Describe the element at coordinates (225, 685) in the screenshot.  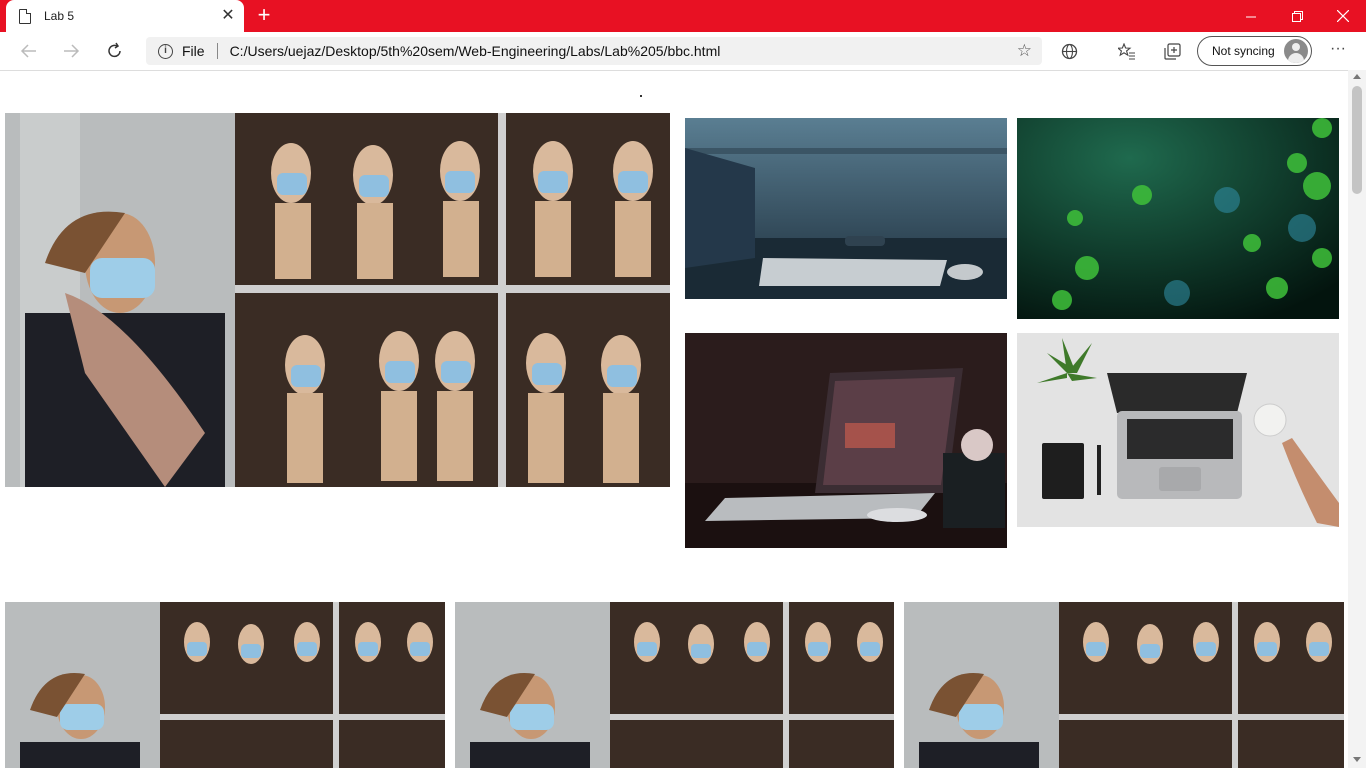
I see `masks-thumb-1-image` at that location.